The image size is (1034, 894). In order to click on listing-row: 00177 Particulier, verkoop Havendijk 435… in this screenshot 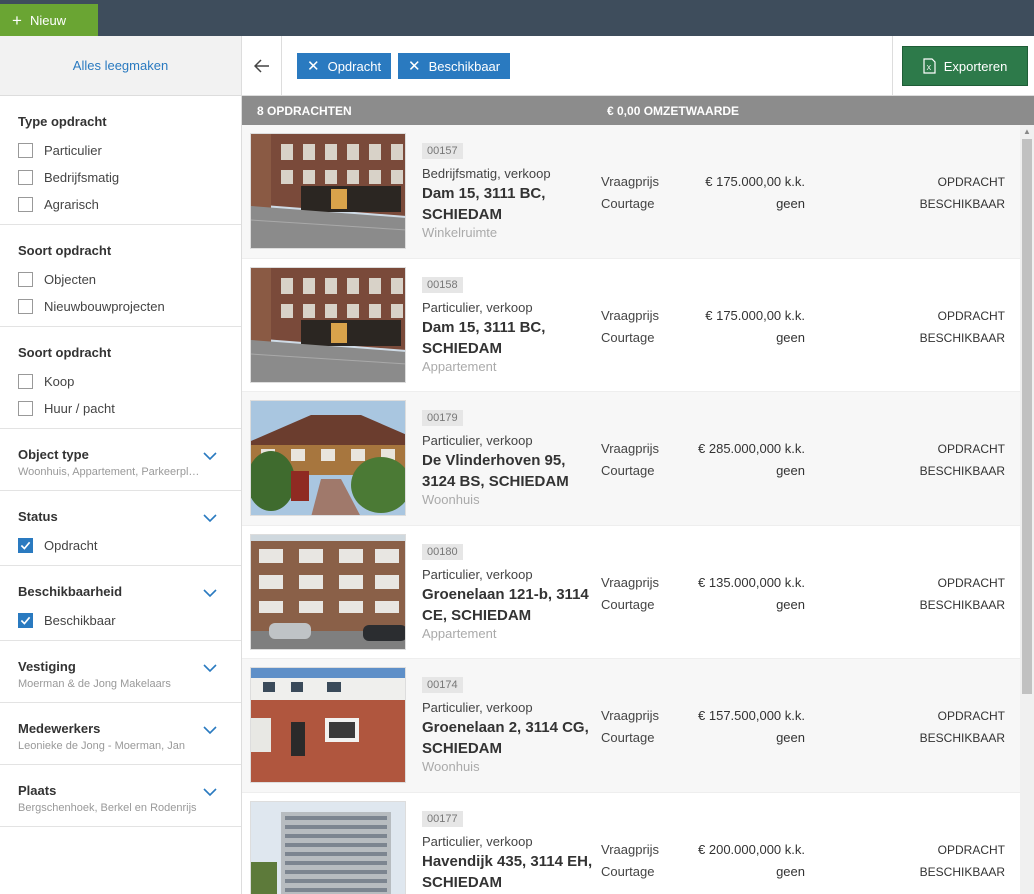, I will do `click(631, 843)`.